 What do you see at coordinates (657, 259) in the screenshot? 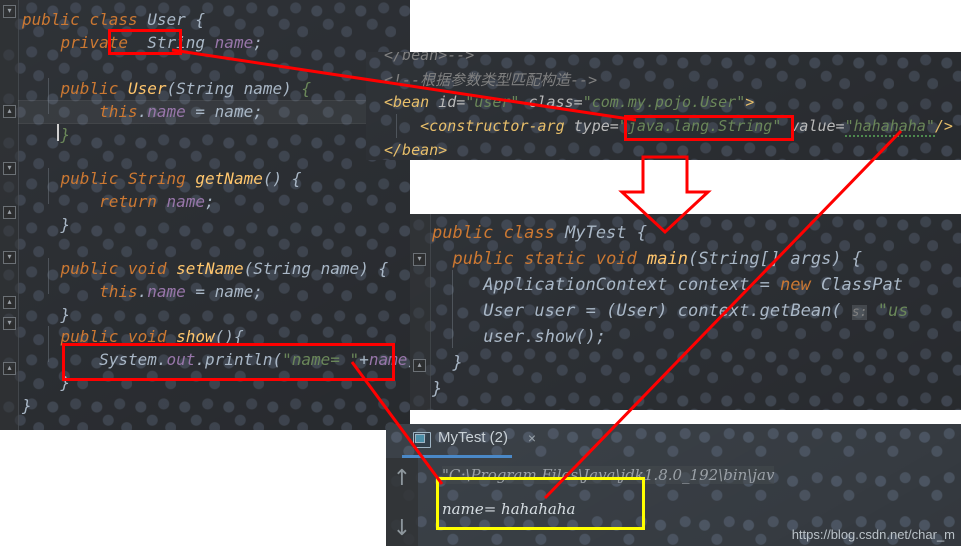
I see `code-line: public static void main(String[] args) {` at bounding box center [657, 259].